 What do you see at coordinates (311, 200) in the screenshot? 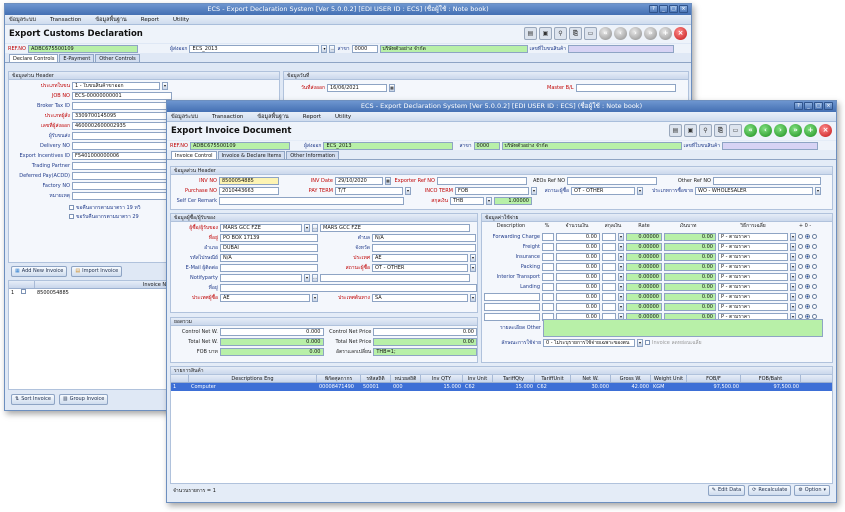
I see `self-cer-field` at bounding box center [311, 200].